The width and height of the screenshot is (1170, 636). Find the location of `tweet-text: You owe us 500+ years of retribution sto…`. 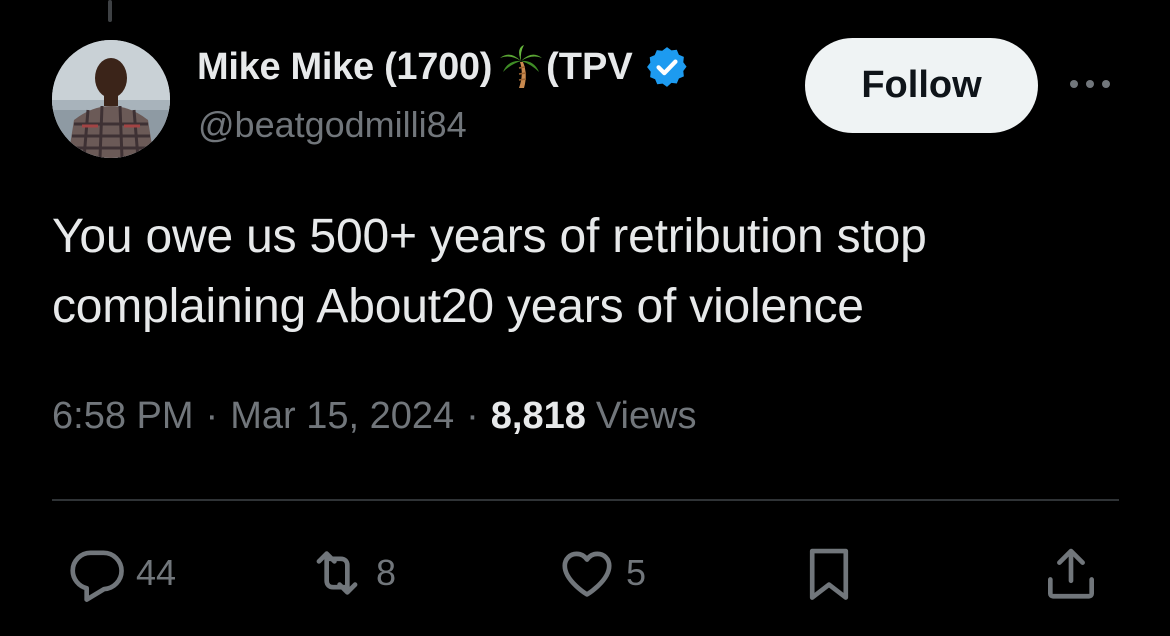

tweet-text: You owe us 500+ years of retribution sto… is located at coordinates (489, 271).